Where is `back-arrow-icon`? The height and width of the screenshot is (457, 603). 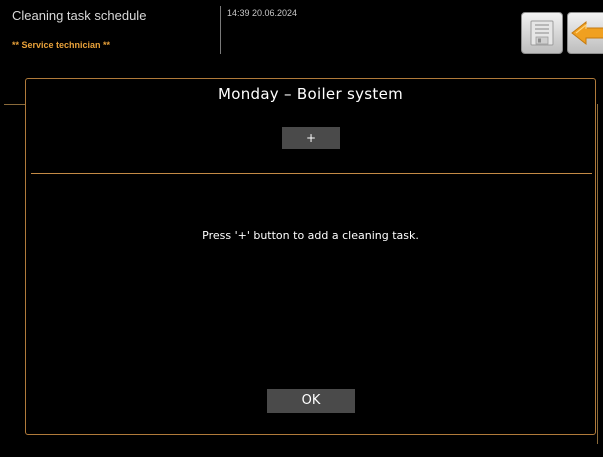 back-arrow-icon is located at coordinates (587, 33).